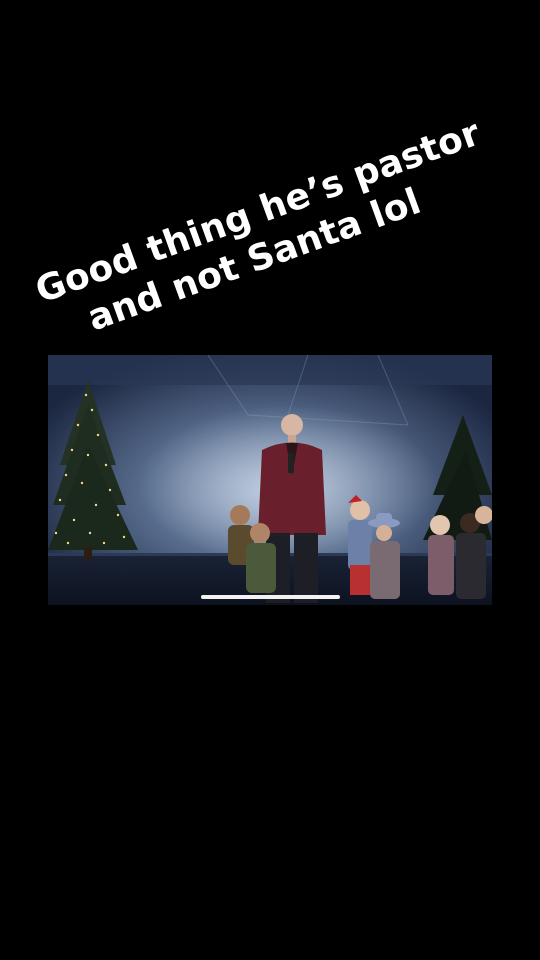 The height and width of the screenshot is (960, 540). Describe the element at coordinates (270, 597) in the screenshot. I see `playback-scrubber` at that location.